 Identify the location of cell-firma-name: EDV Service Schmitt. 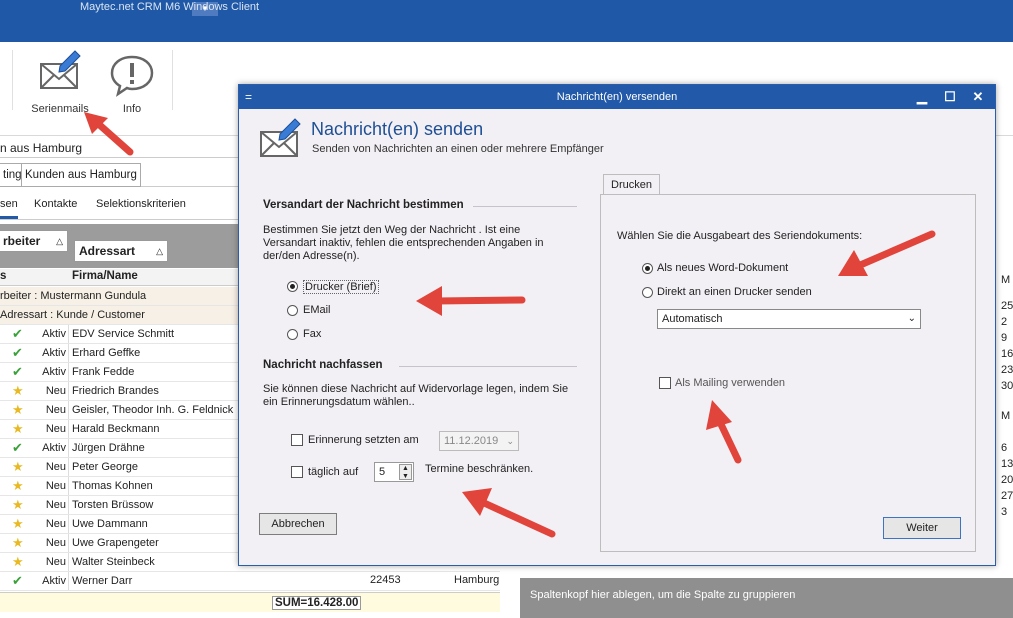
(123, 334).